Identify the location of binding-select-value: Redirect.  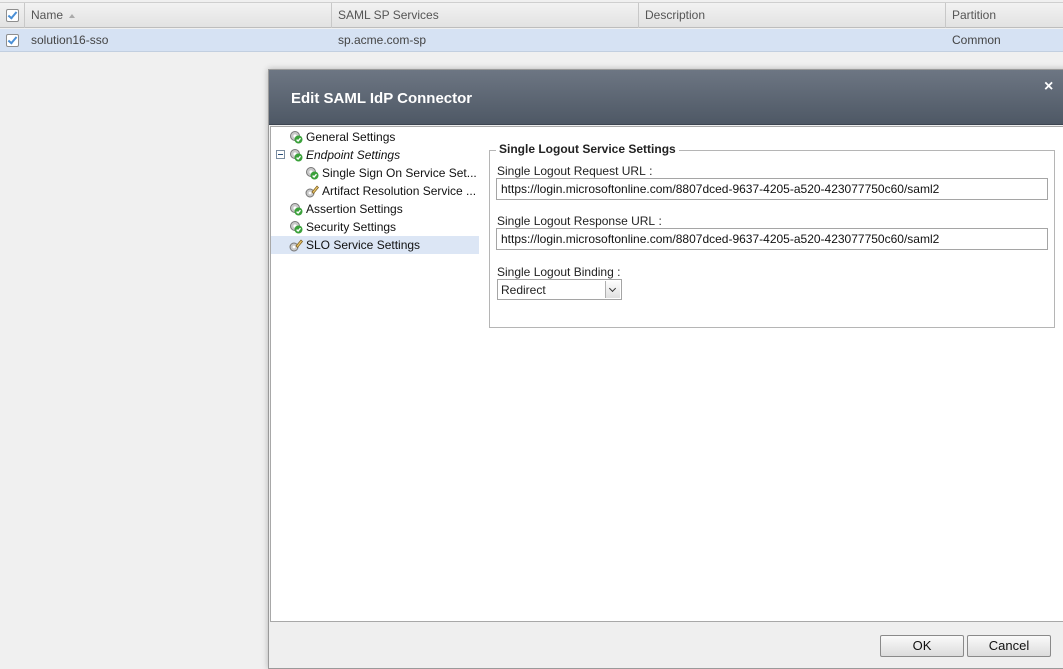
(523, 290).